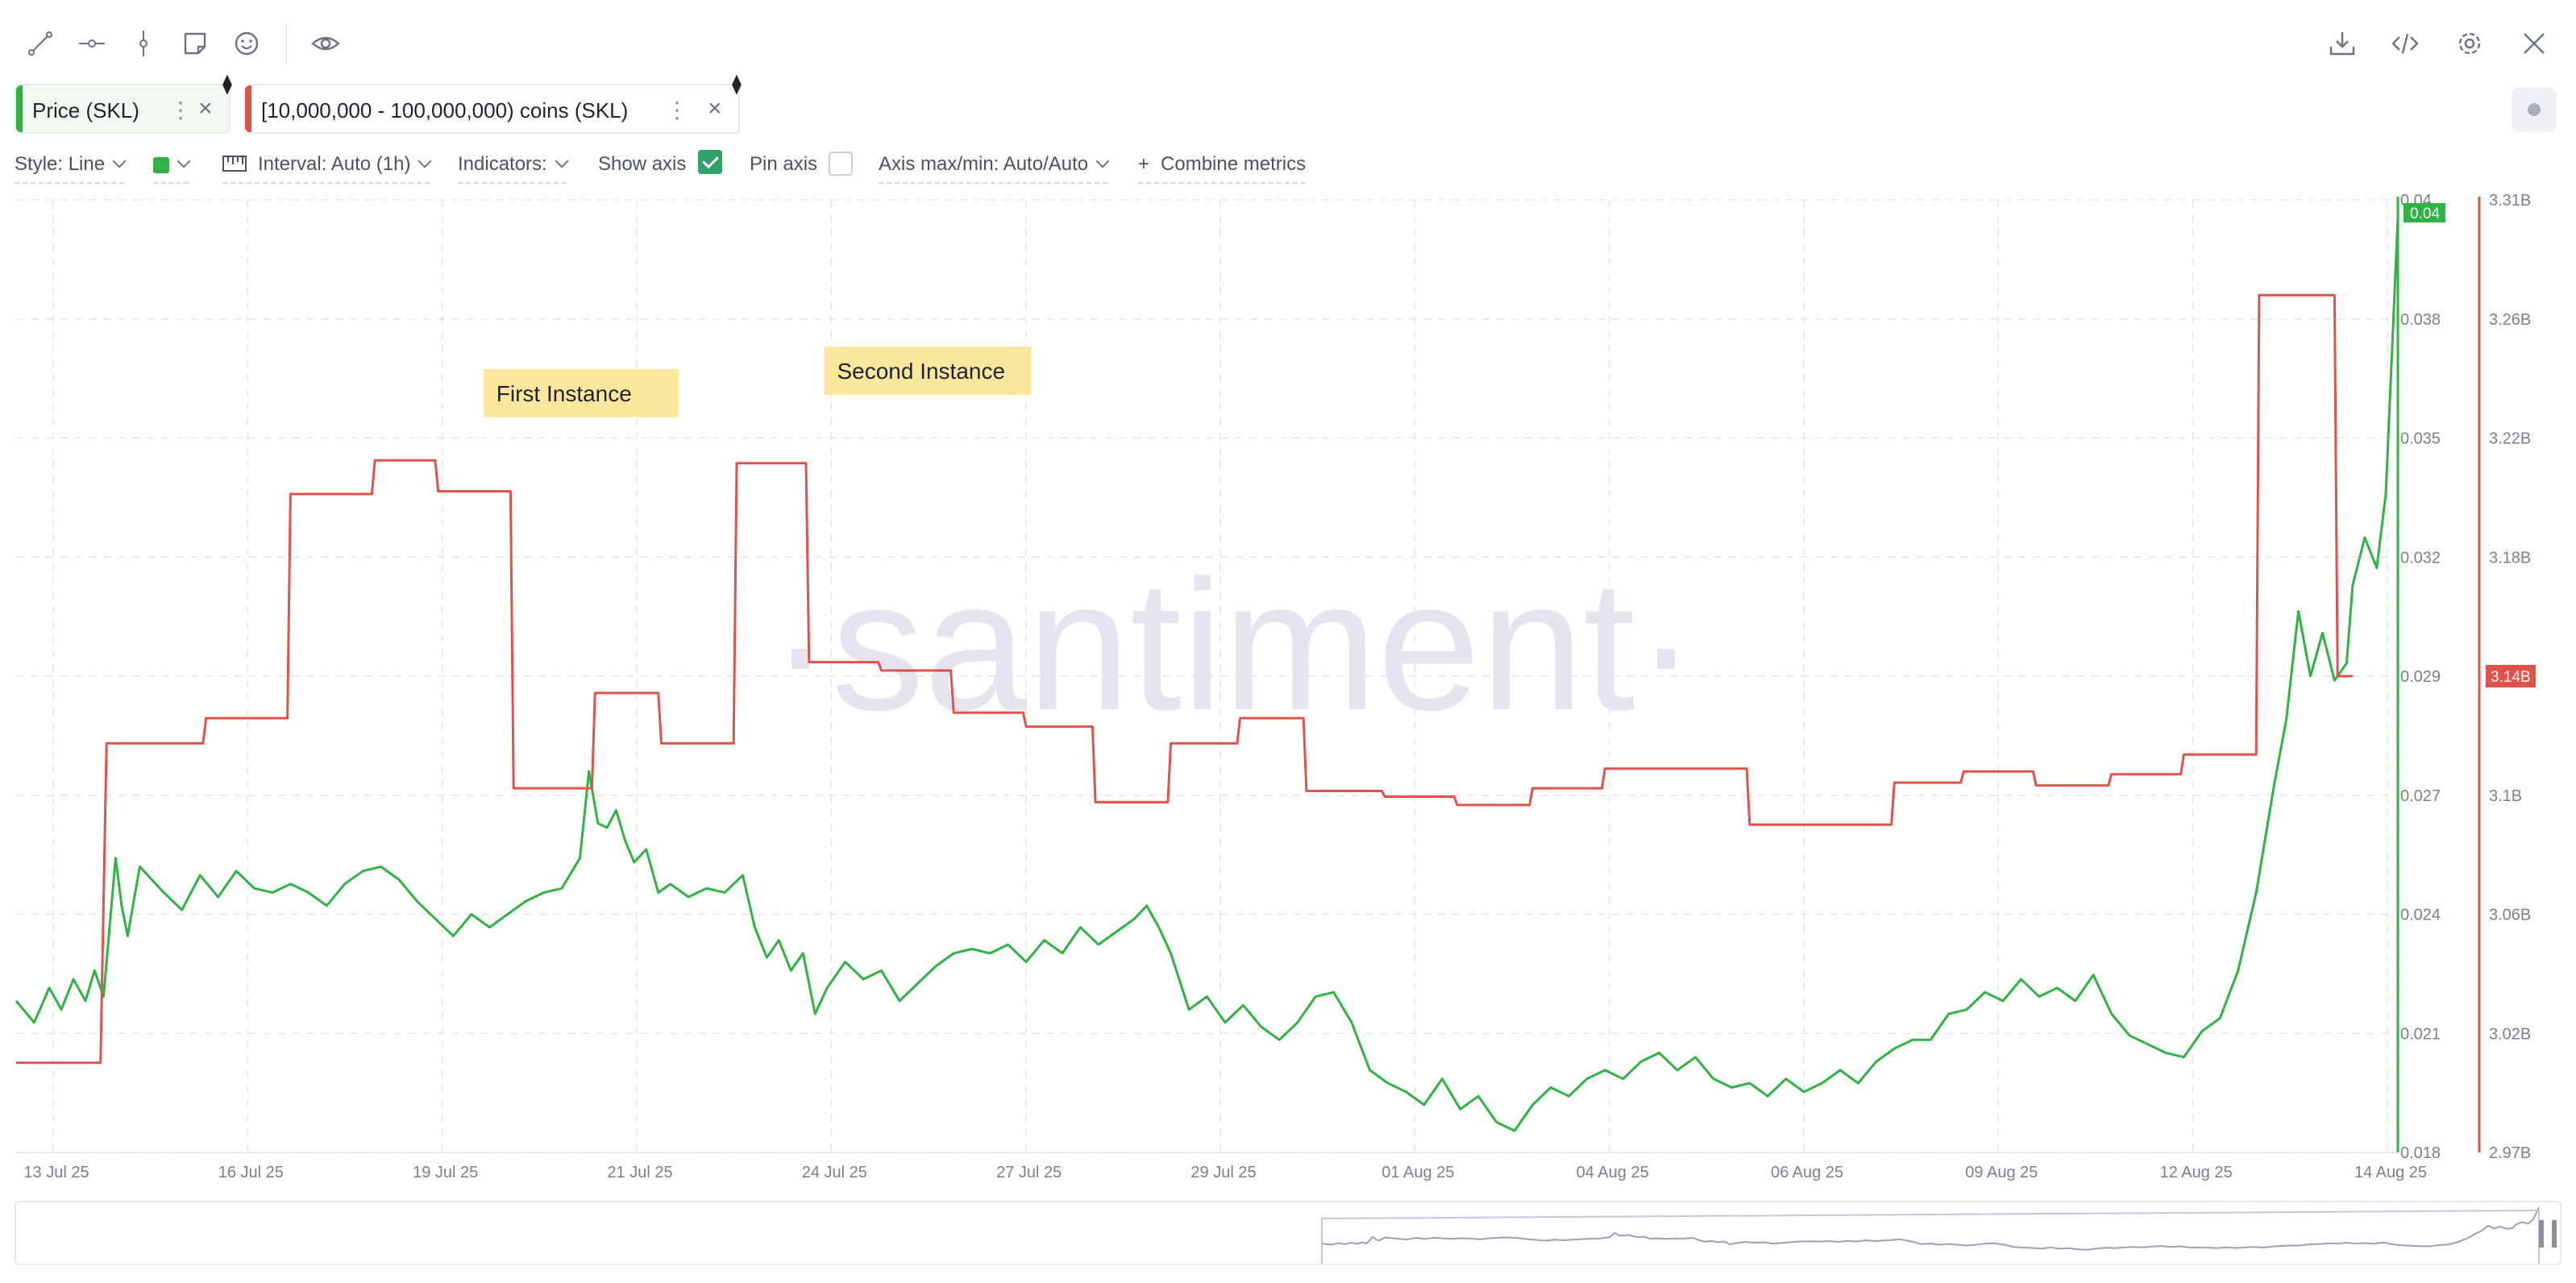 The image size is (2576, 1283). Describe the element at coordinates (326, 43) in the screenshot. I see `eye-icon` at that location.